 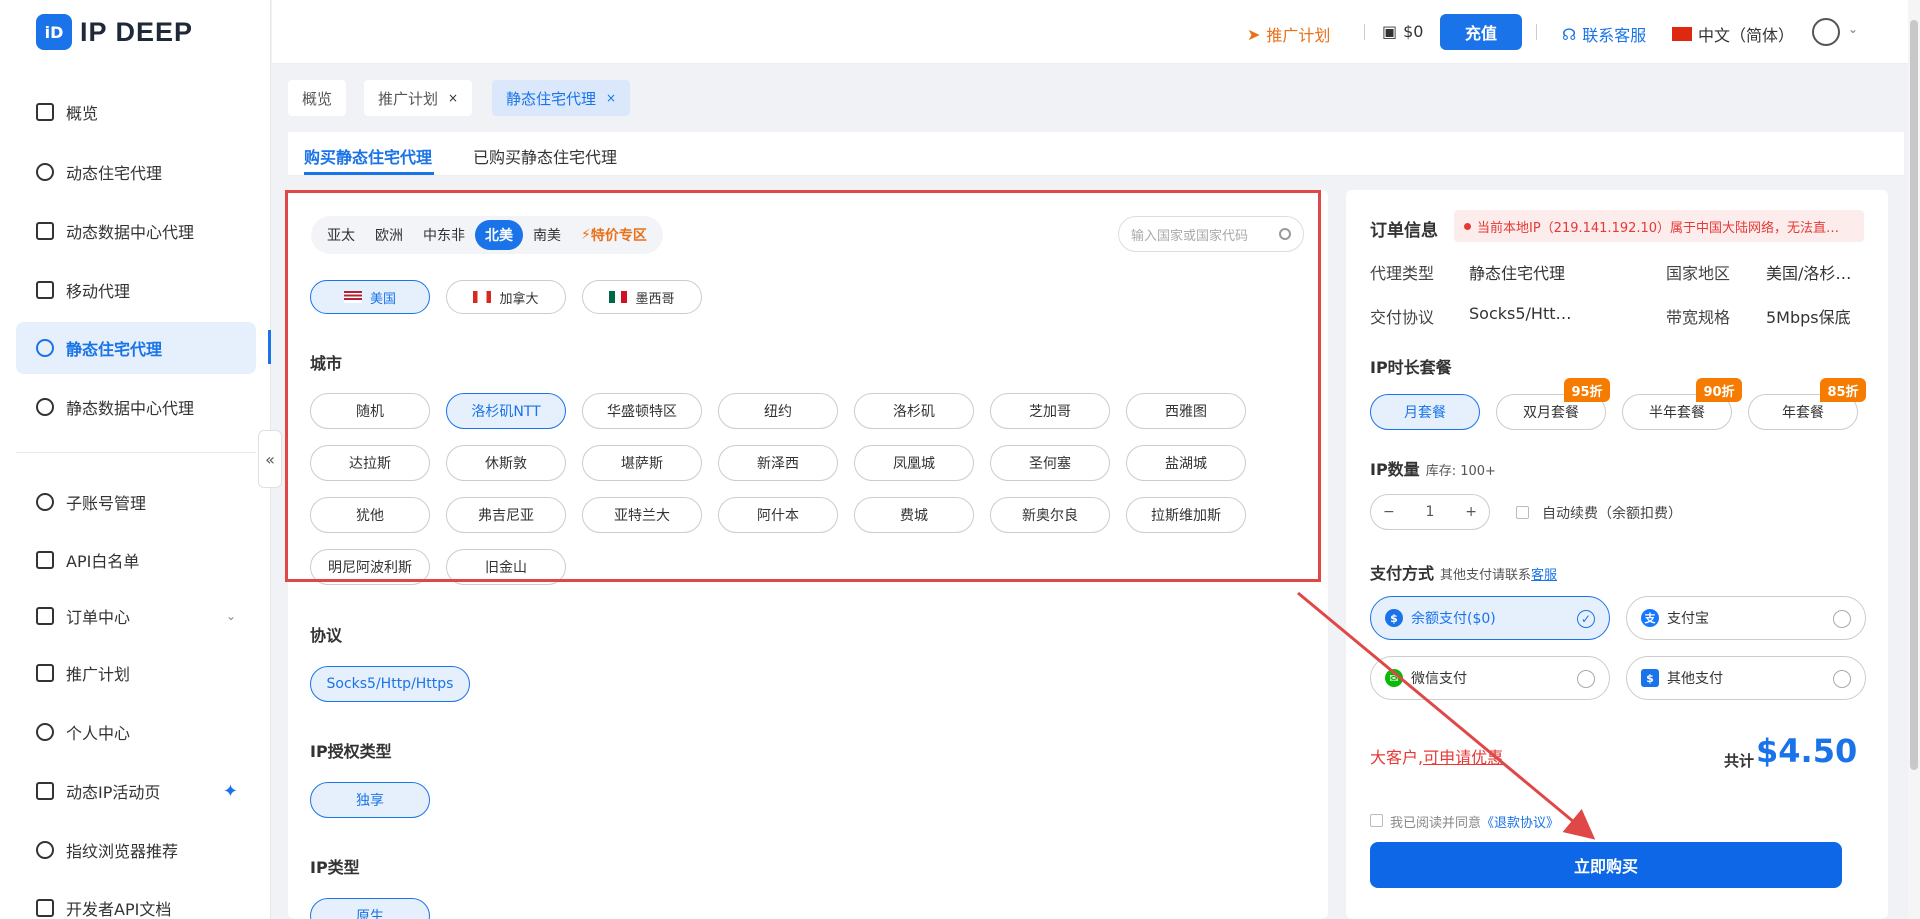 I want to click on country-canada: 加拿大, so click(x=506, y=297).